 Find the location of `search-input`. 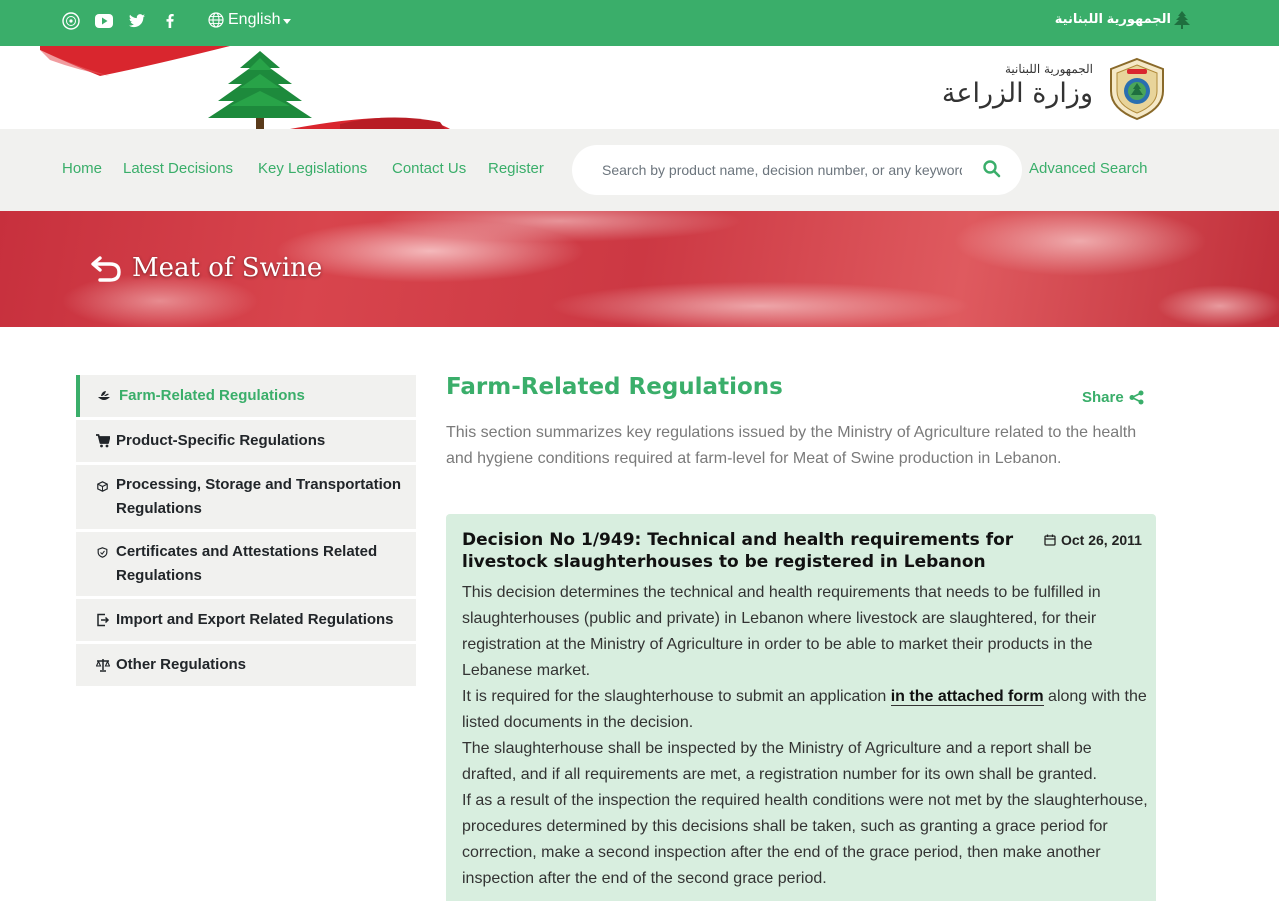

search-input is located at coordinates (782, 170).